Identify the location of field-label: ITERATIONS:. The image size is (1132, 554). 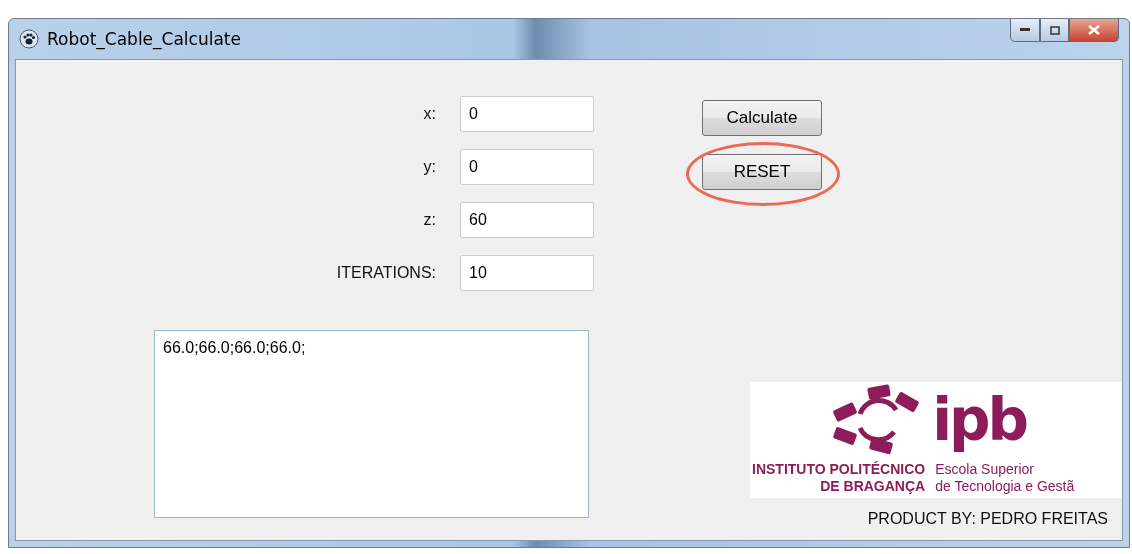
(386, 273).